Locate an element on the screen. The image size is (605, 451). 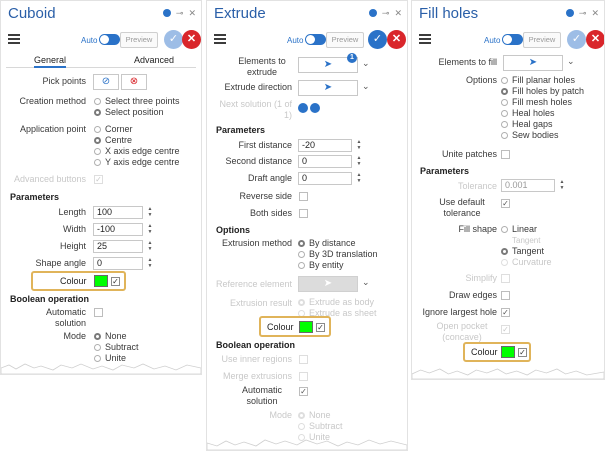
method-by-entity-radio: By entity is located at coordinates (321, 265).